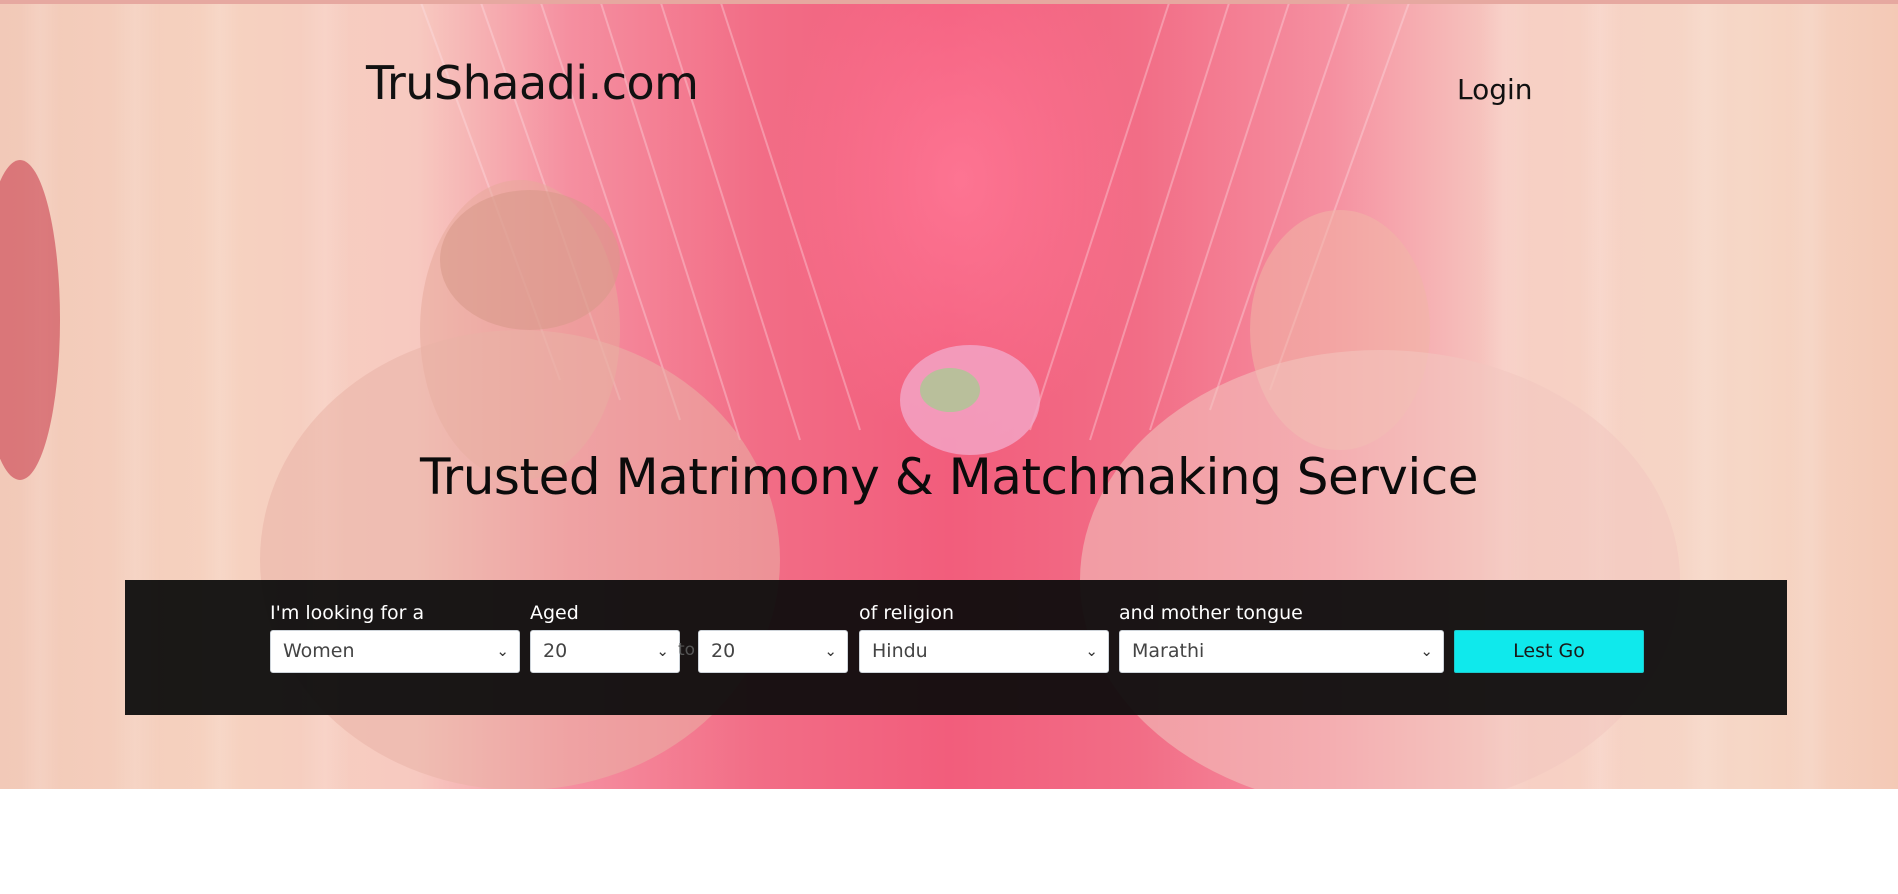  I want to click on age-range-separator: to, so click(687, 650).